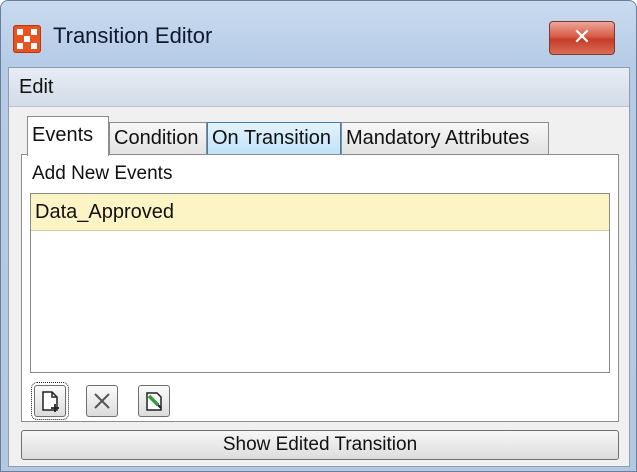  What do you see at coordinates (318, 34) in the screenshot?
I see `title-bar: Transition Editor ✕` at bounding box center [318, 34].